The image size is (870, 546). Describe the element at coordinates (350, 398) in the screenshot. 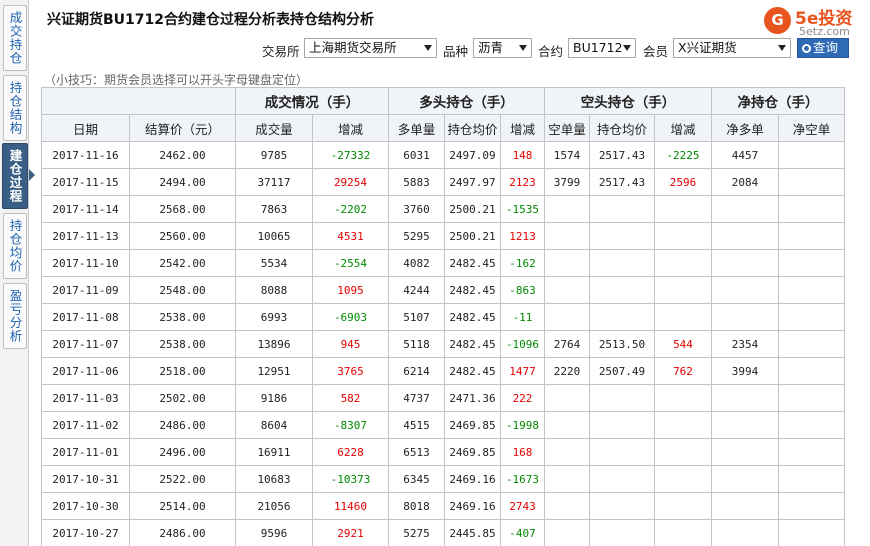

I see `table-cell: 582` at that location.